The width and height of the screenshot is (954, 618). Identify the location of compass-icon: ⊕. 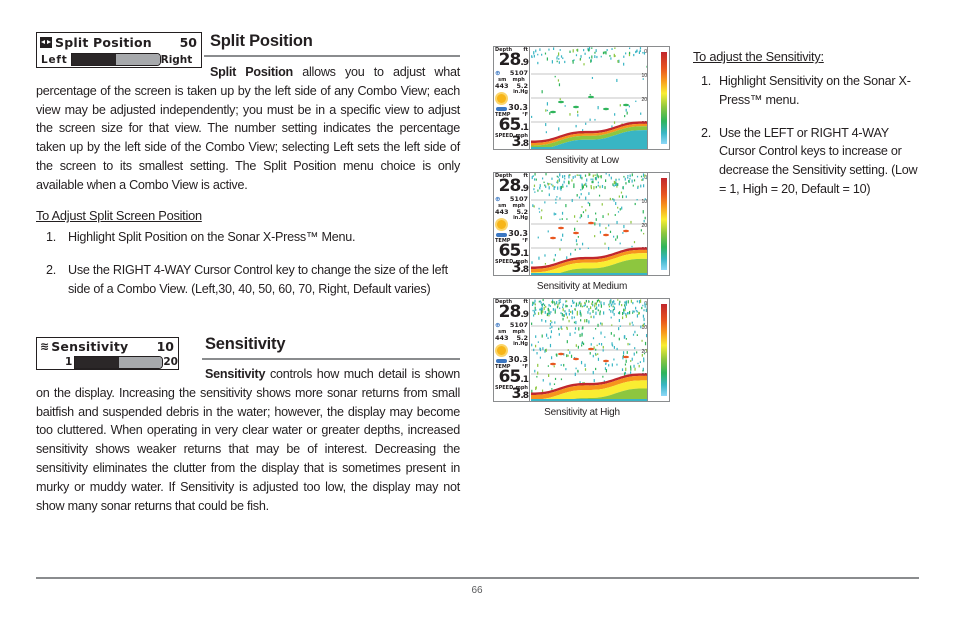
(498, 199).